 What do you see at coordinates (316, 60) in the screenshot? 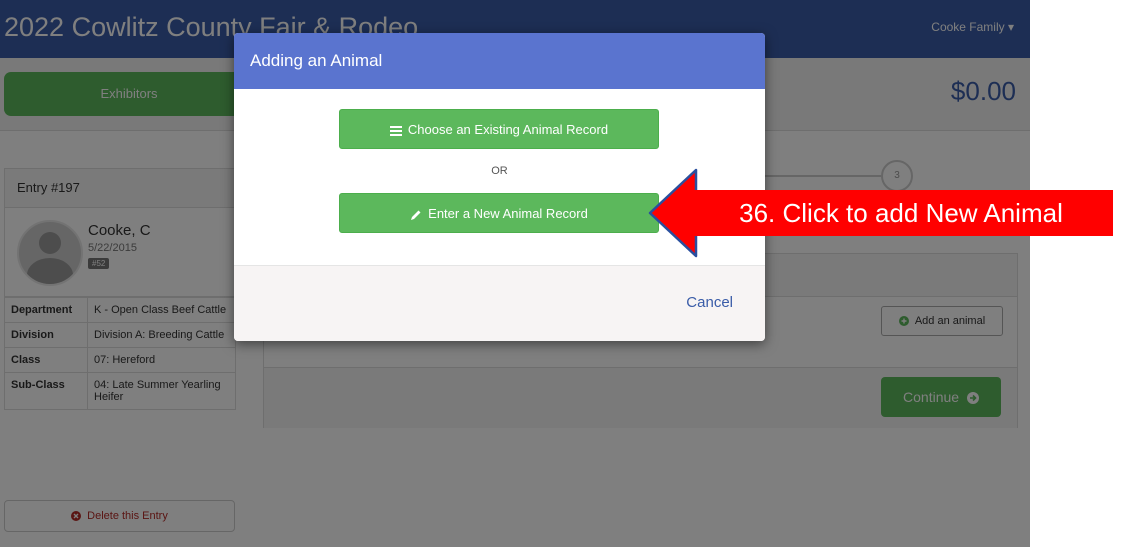
I see `modal-title: Adding an Animal` at bounding box center [316, 60].